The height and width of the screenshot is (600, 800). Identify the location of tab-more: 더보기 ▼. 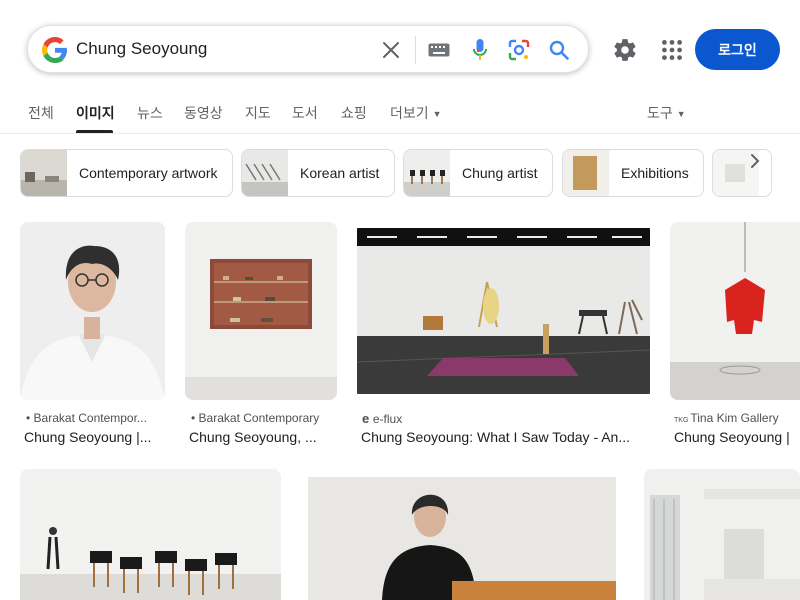
(416, 113).